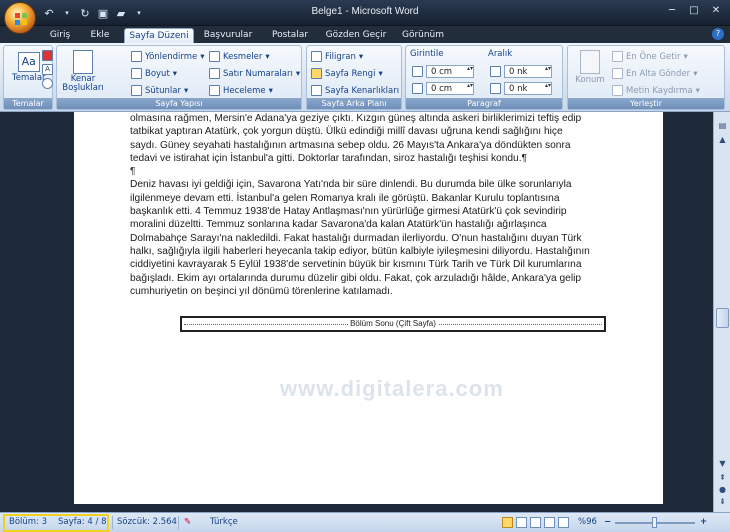  I want to click on line-numbers-button: Satır Numaraları ▾, so click(254, 73).